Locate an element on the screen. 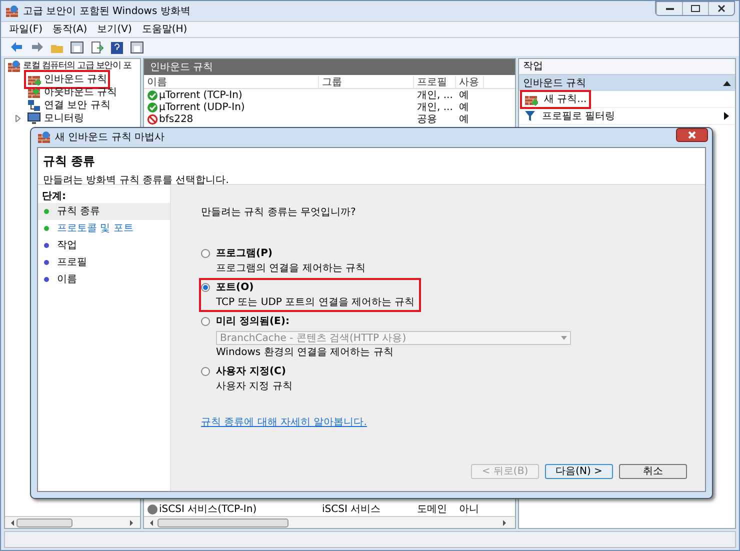  option-description: 프로그램의 연결을 제어하는 규칙 is located at coordinates (291, 269).